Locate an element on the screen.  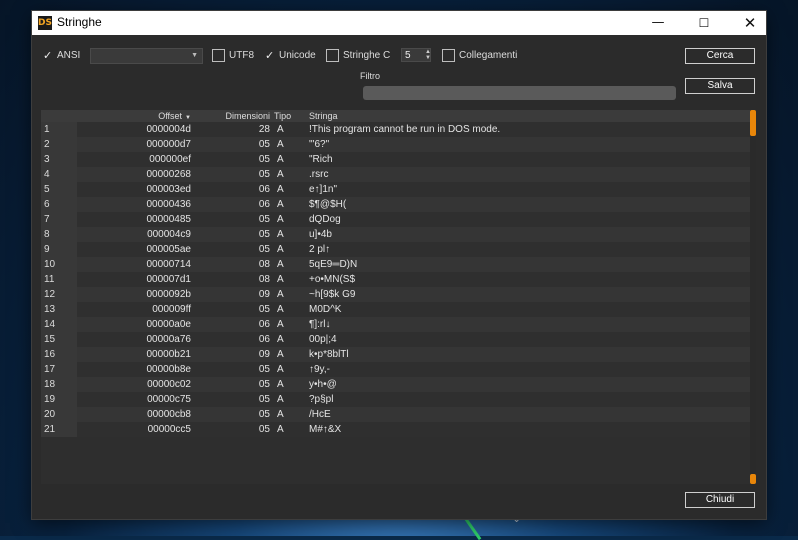
row-index: 14 is located at coordinates (59, 324).